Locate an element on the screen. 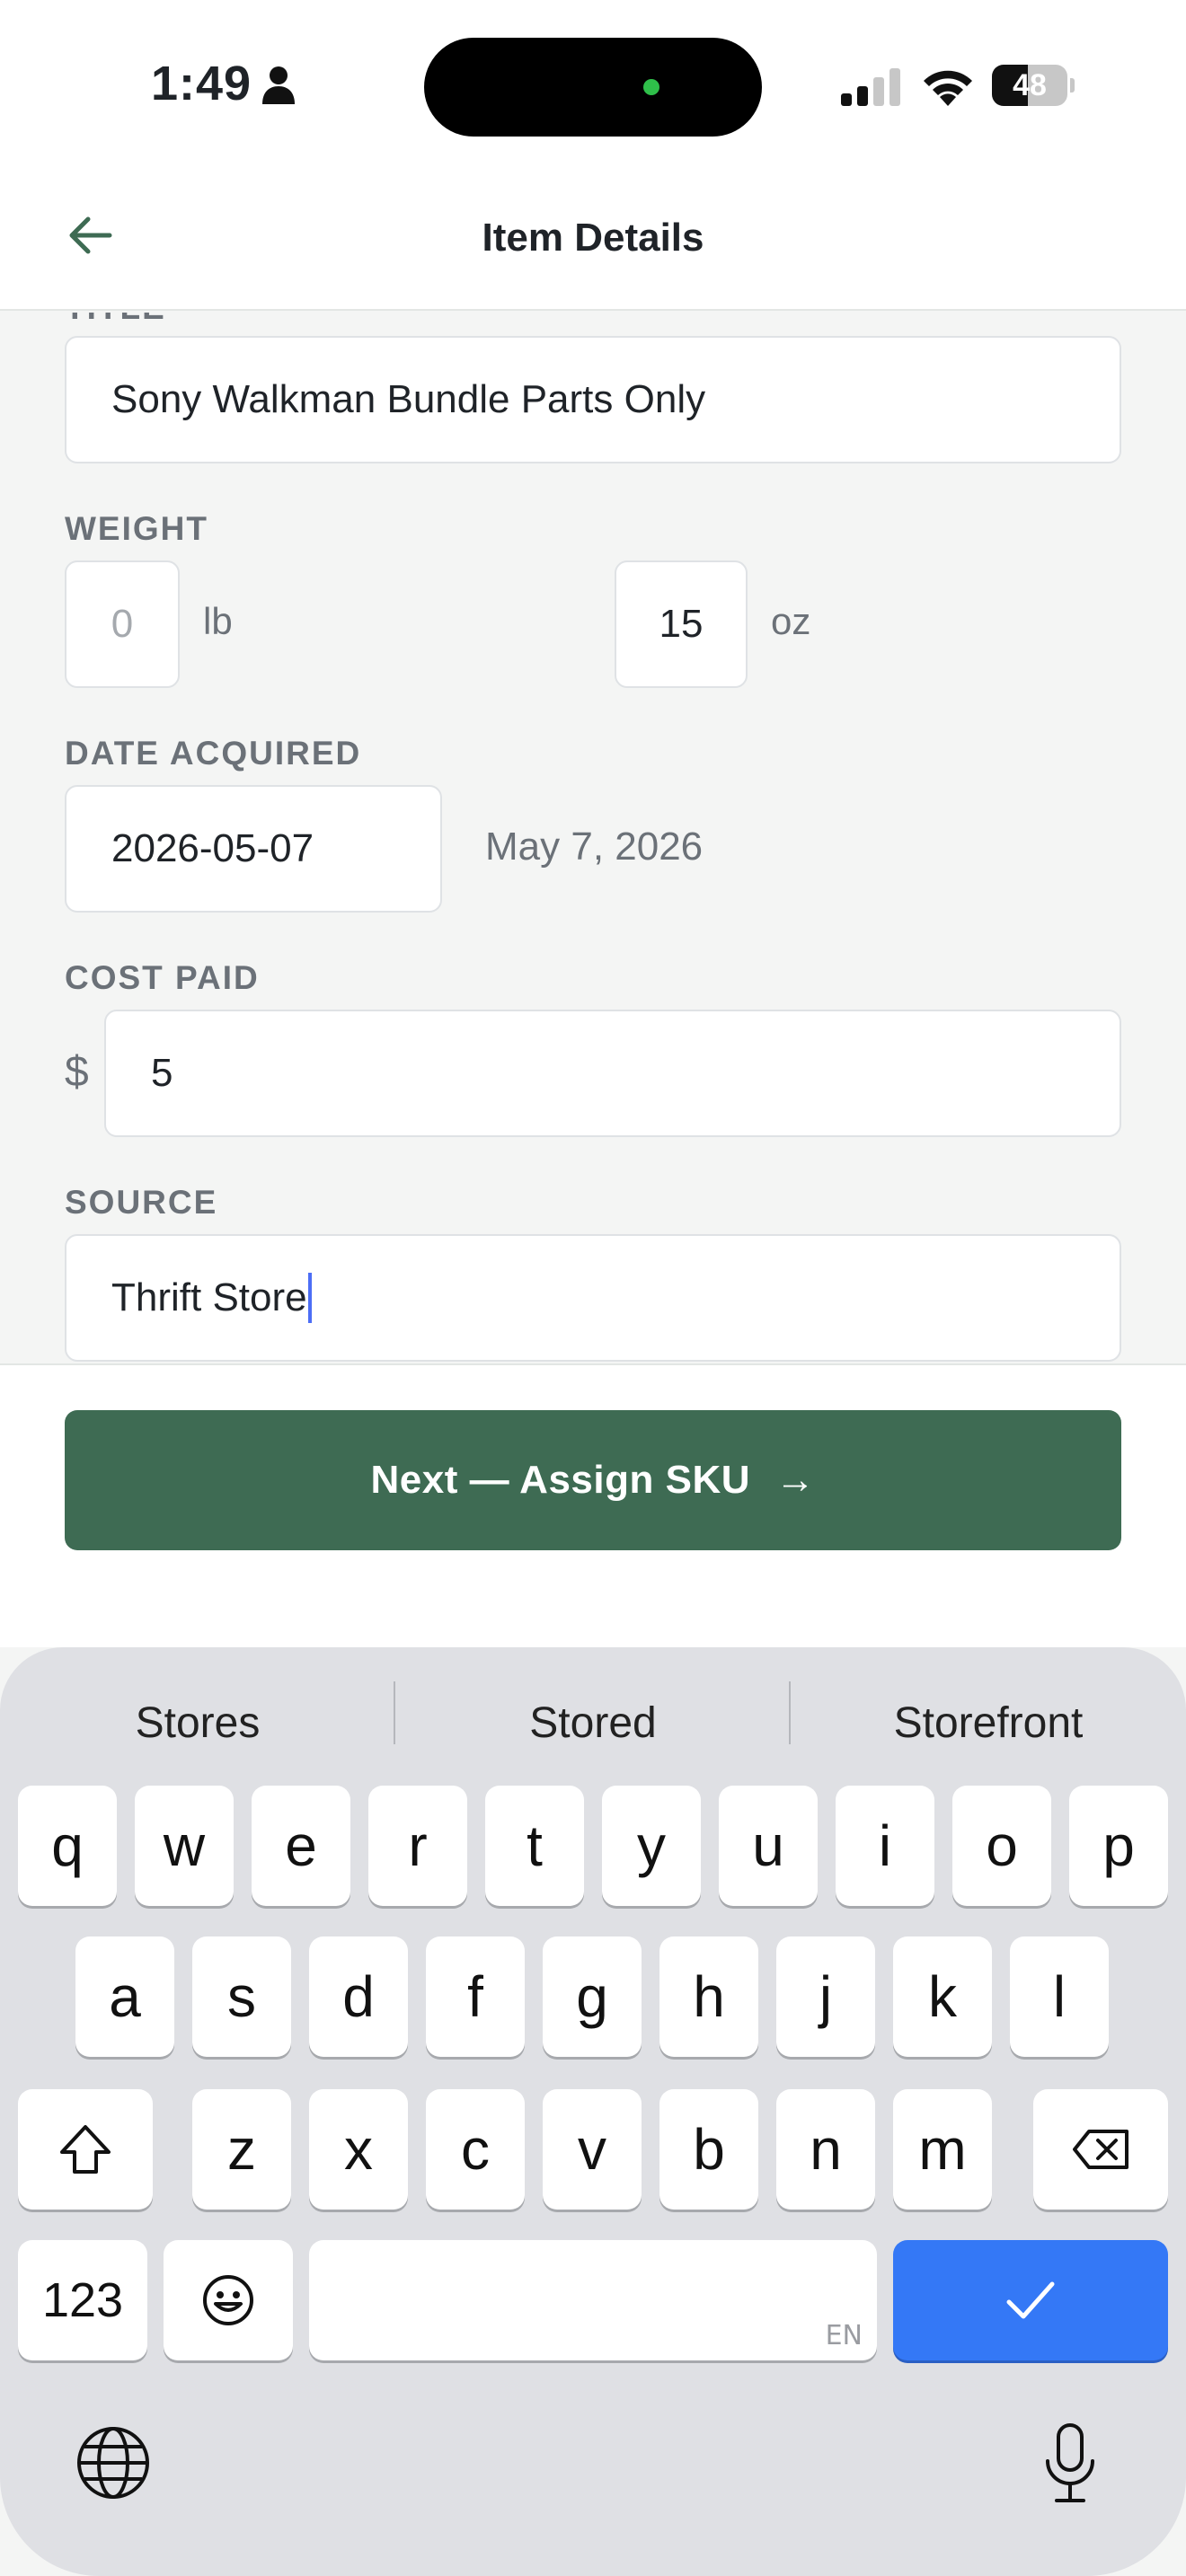 This screenshot has width=1186, height=2576. source-label: SOURCE is located at coordinates (141, 1202).